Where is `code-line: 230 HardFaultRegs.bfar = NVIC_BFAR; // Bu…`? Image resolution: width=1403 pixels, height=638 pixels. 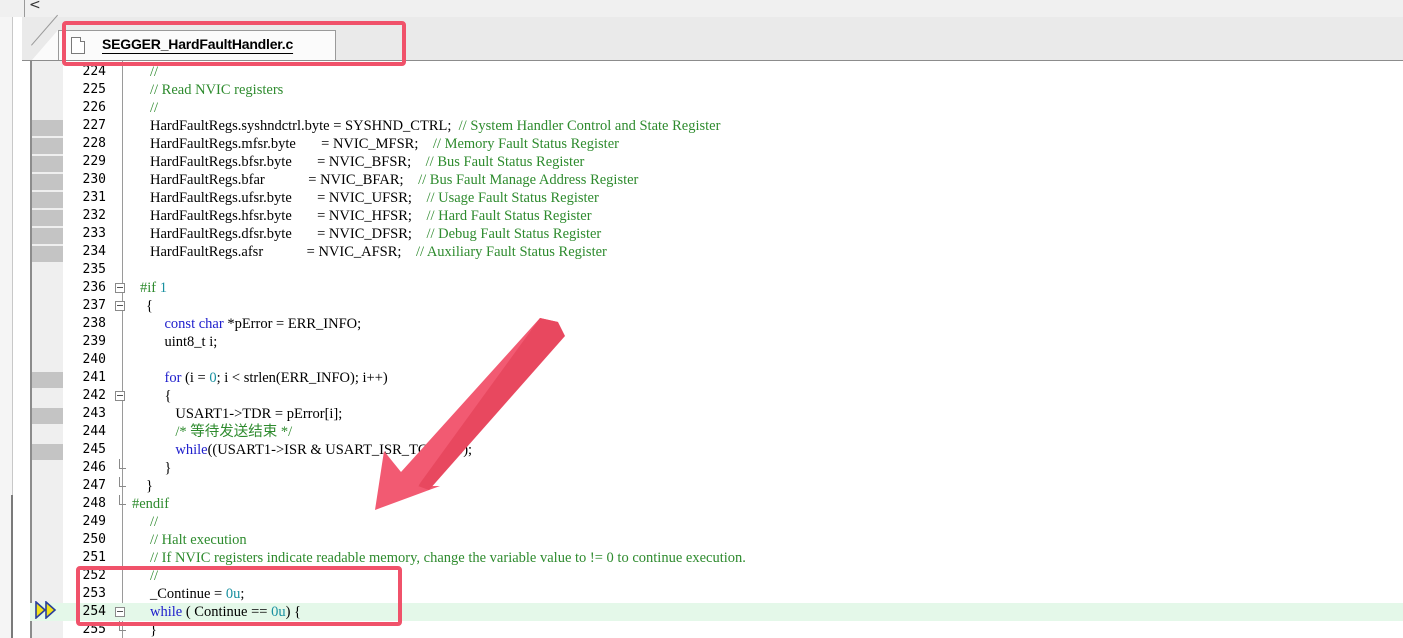 code-line: 230 HardFaultRegs.bfar = NVIC_BFAR; // Bu… is located at coordinates (716, 180).